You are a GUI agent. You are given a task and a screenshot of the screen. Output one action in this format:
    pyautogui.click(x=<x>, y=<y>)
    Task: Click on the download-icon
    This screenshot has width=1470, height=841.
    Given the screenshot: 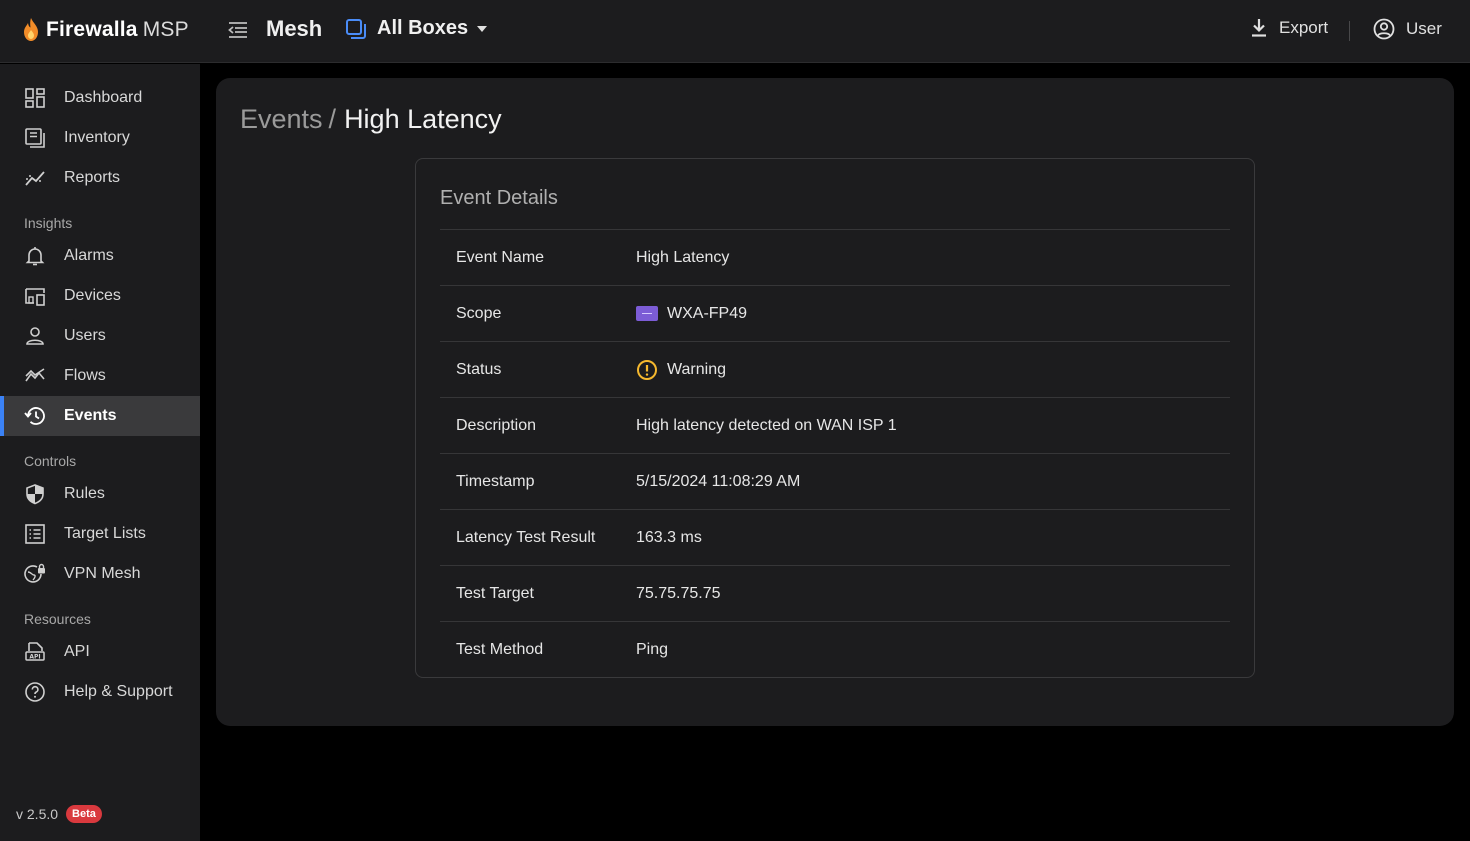 What is the action you would take?
    pyautogui.click(x=1259, y=28)
    